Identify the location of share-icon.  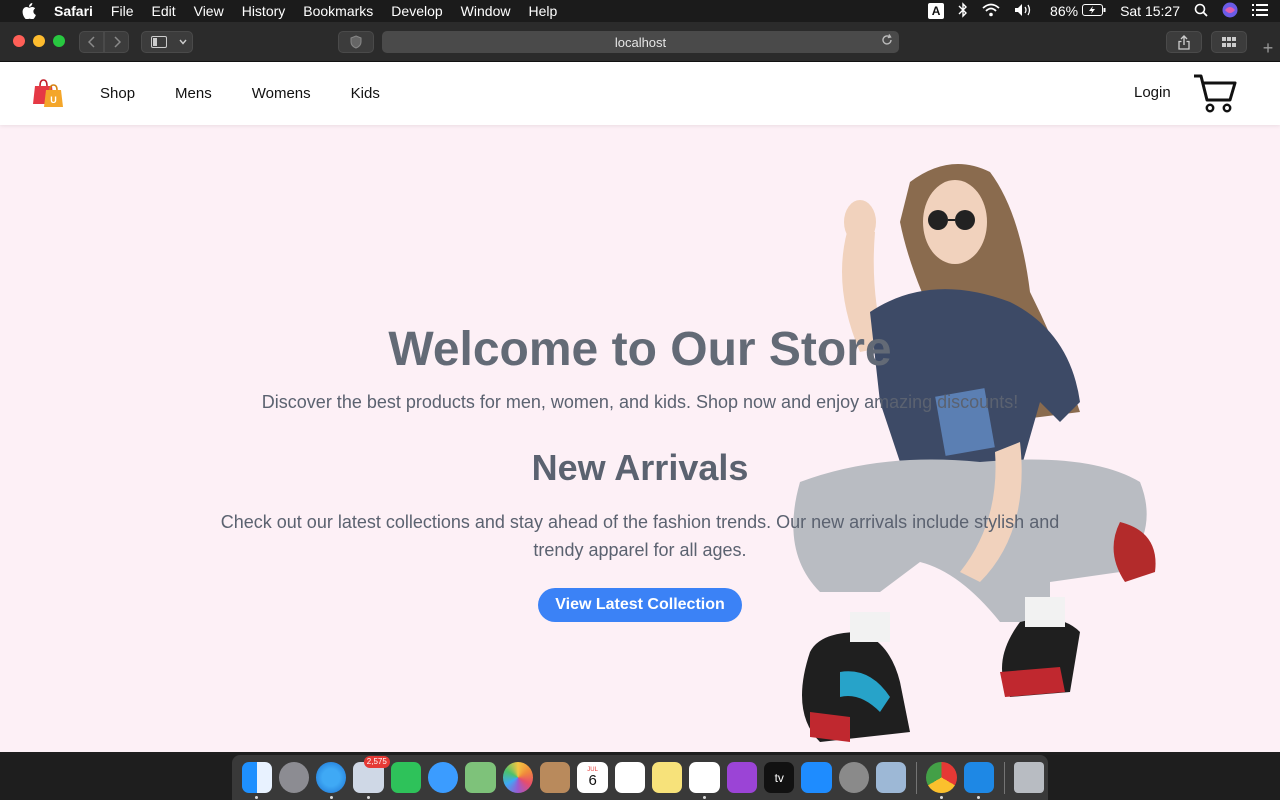
(1184, 42).